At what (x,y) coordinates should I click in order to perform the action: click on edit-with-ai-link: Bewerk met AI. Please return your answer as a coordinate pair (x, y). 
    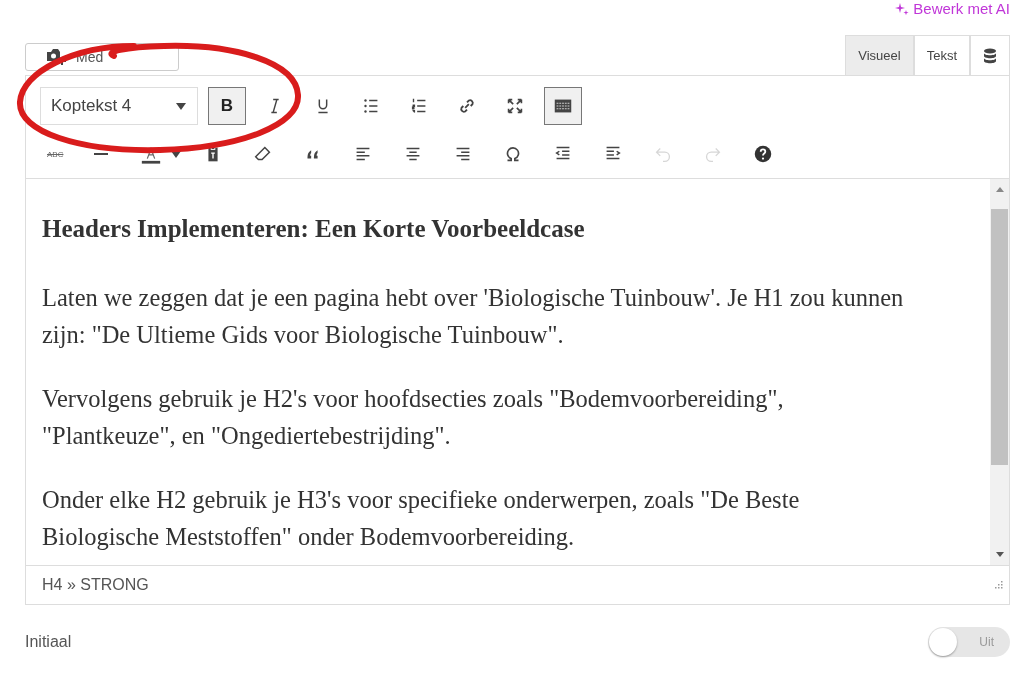
    Looking at the image, I should click on (952, 8).